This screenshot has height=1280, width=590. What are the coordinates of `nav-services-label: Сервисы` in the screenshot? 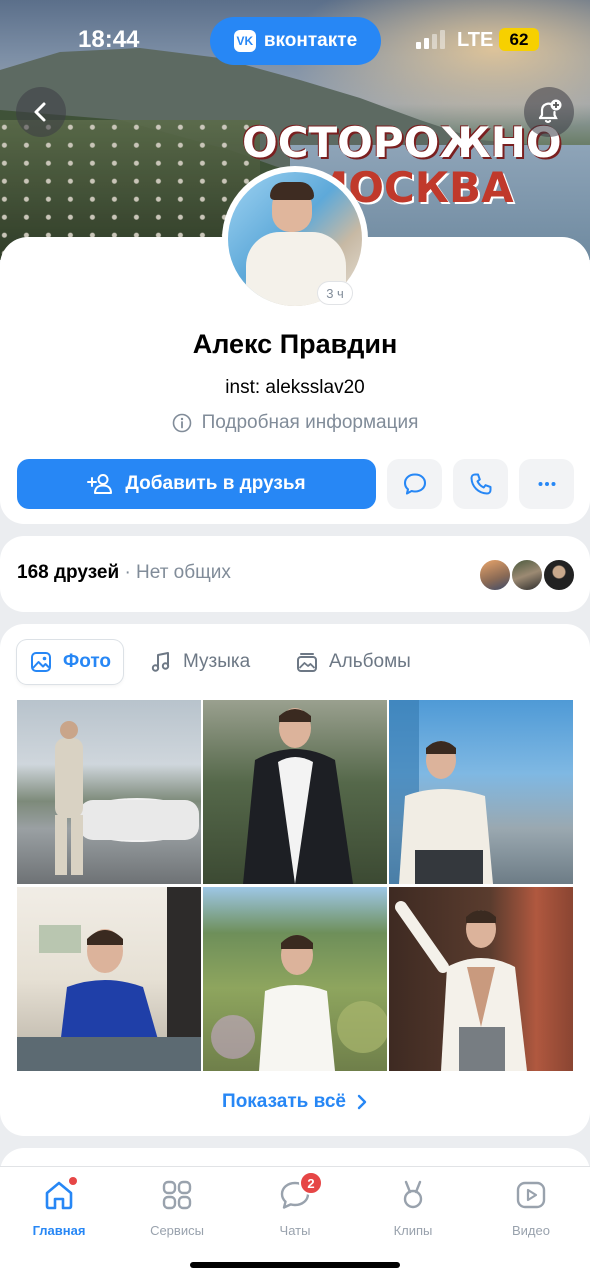 It's located at (177, 1230).